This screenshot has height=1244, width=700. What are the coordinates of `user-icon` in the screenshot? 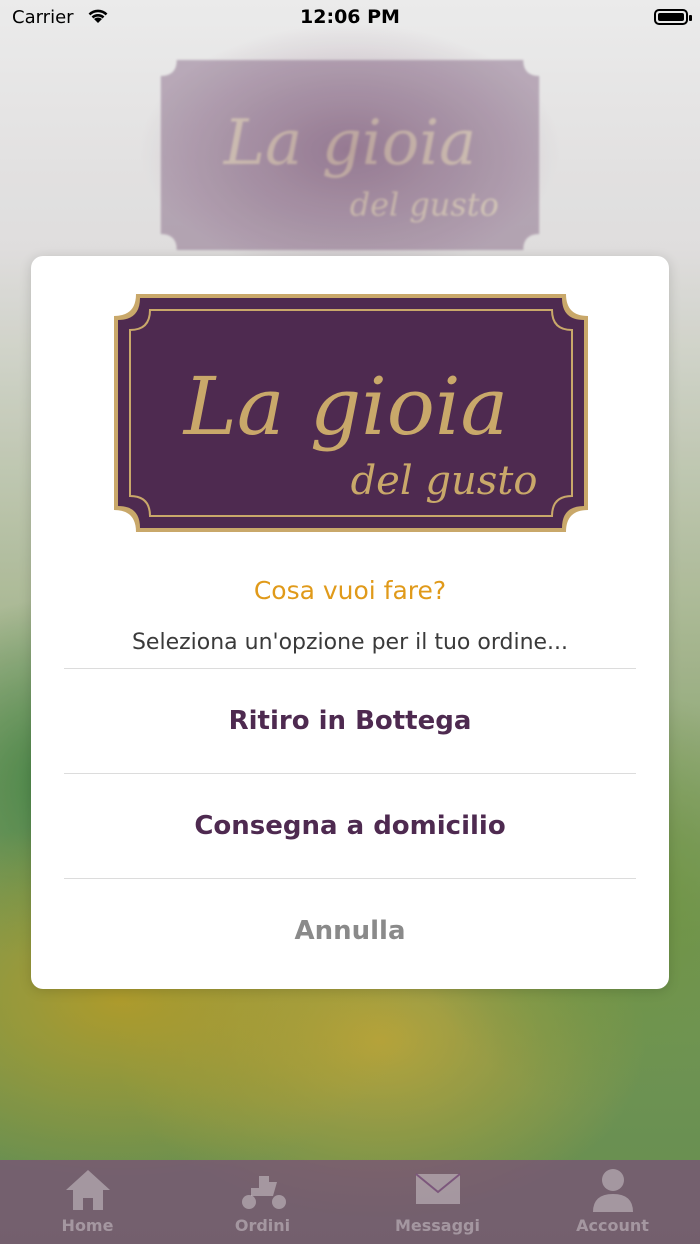 It's located at (612, 1190).